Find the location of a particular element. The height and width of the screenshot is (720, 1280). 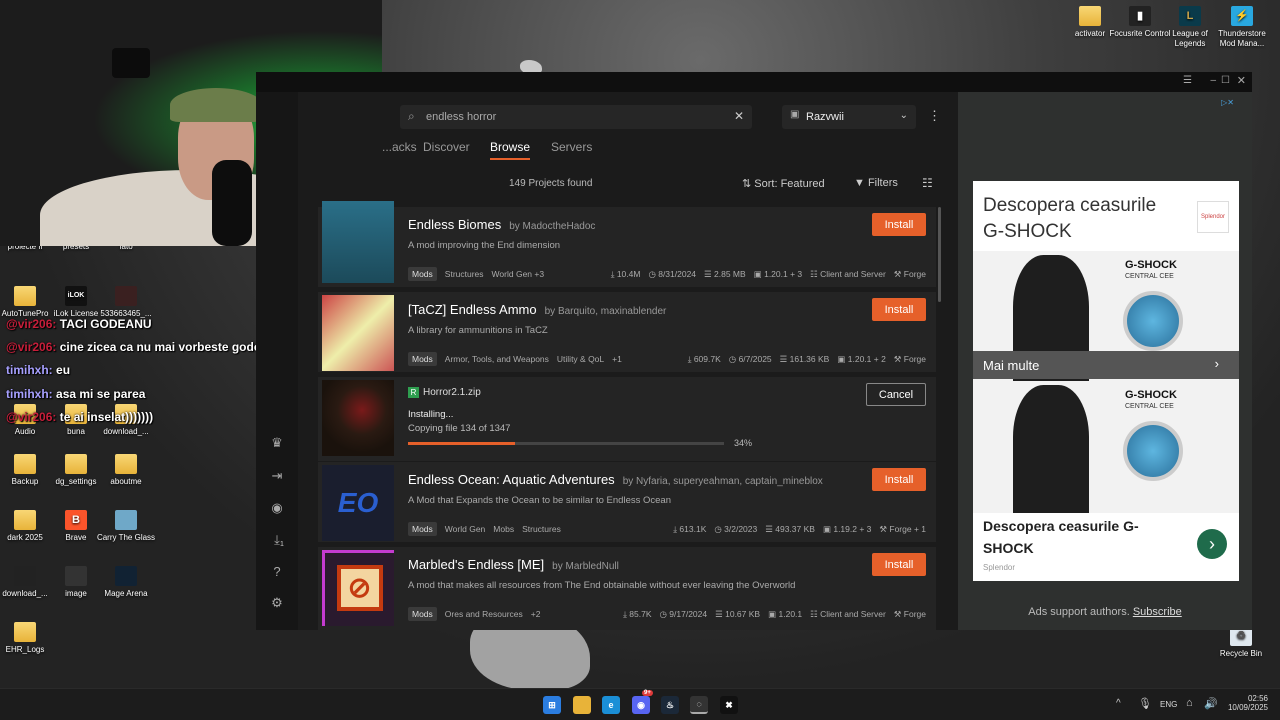

desktop-icon-recycle-bin: ♻ Recycle Bin is located at coordinates (1241, 642).